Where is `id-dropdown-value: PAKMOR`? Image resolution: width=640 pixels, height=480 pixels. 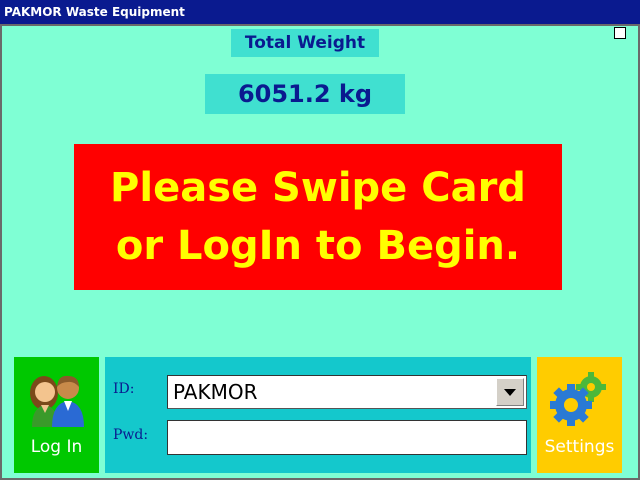
id-dropdown-value: PAKMOR is located at coordinates (215, 392).